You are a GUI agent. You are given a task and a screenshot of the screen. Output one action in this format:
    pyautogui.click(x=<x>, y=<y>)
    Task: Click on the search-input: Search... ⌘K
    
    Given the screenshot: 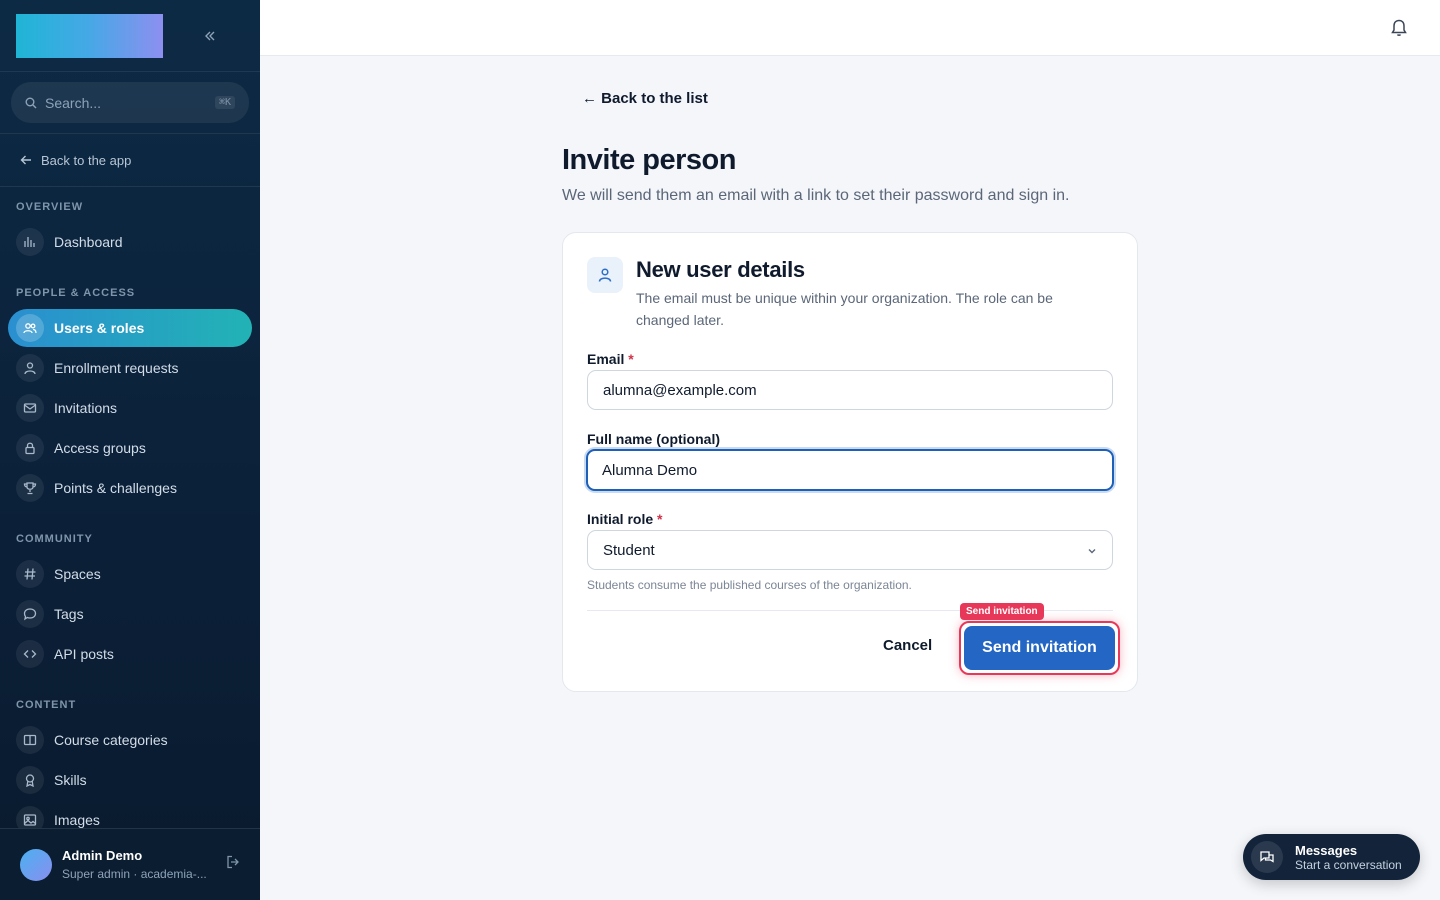 What is the action you would take?
    pyautogui.click(x=130, y=102)
    